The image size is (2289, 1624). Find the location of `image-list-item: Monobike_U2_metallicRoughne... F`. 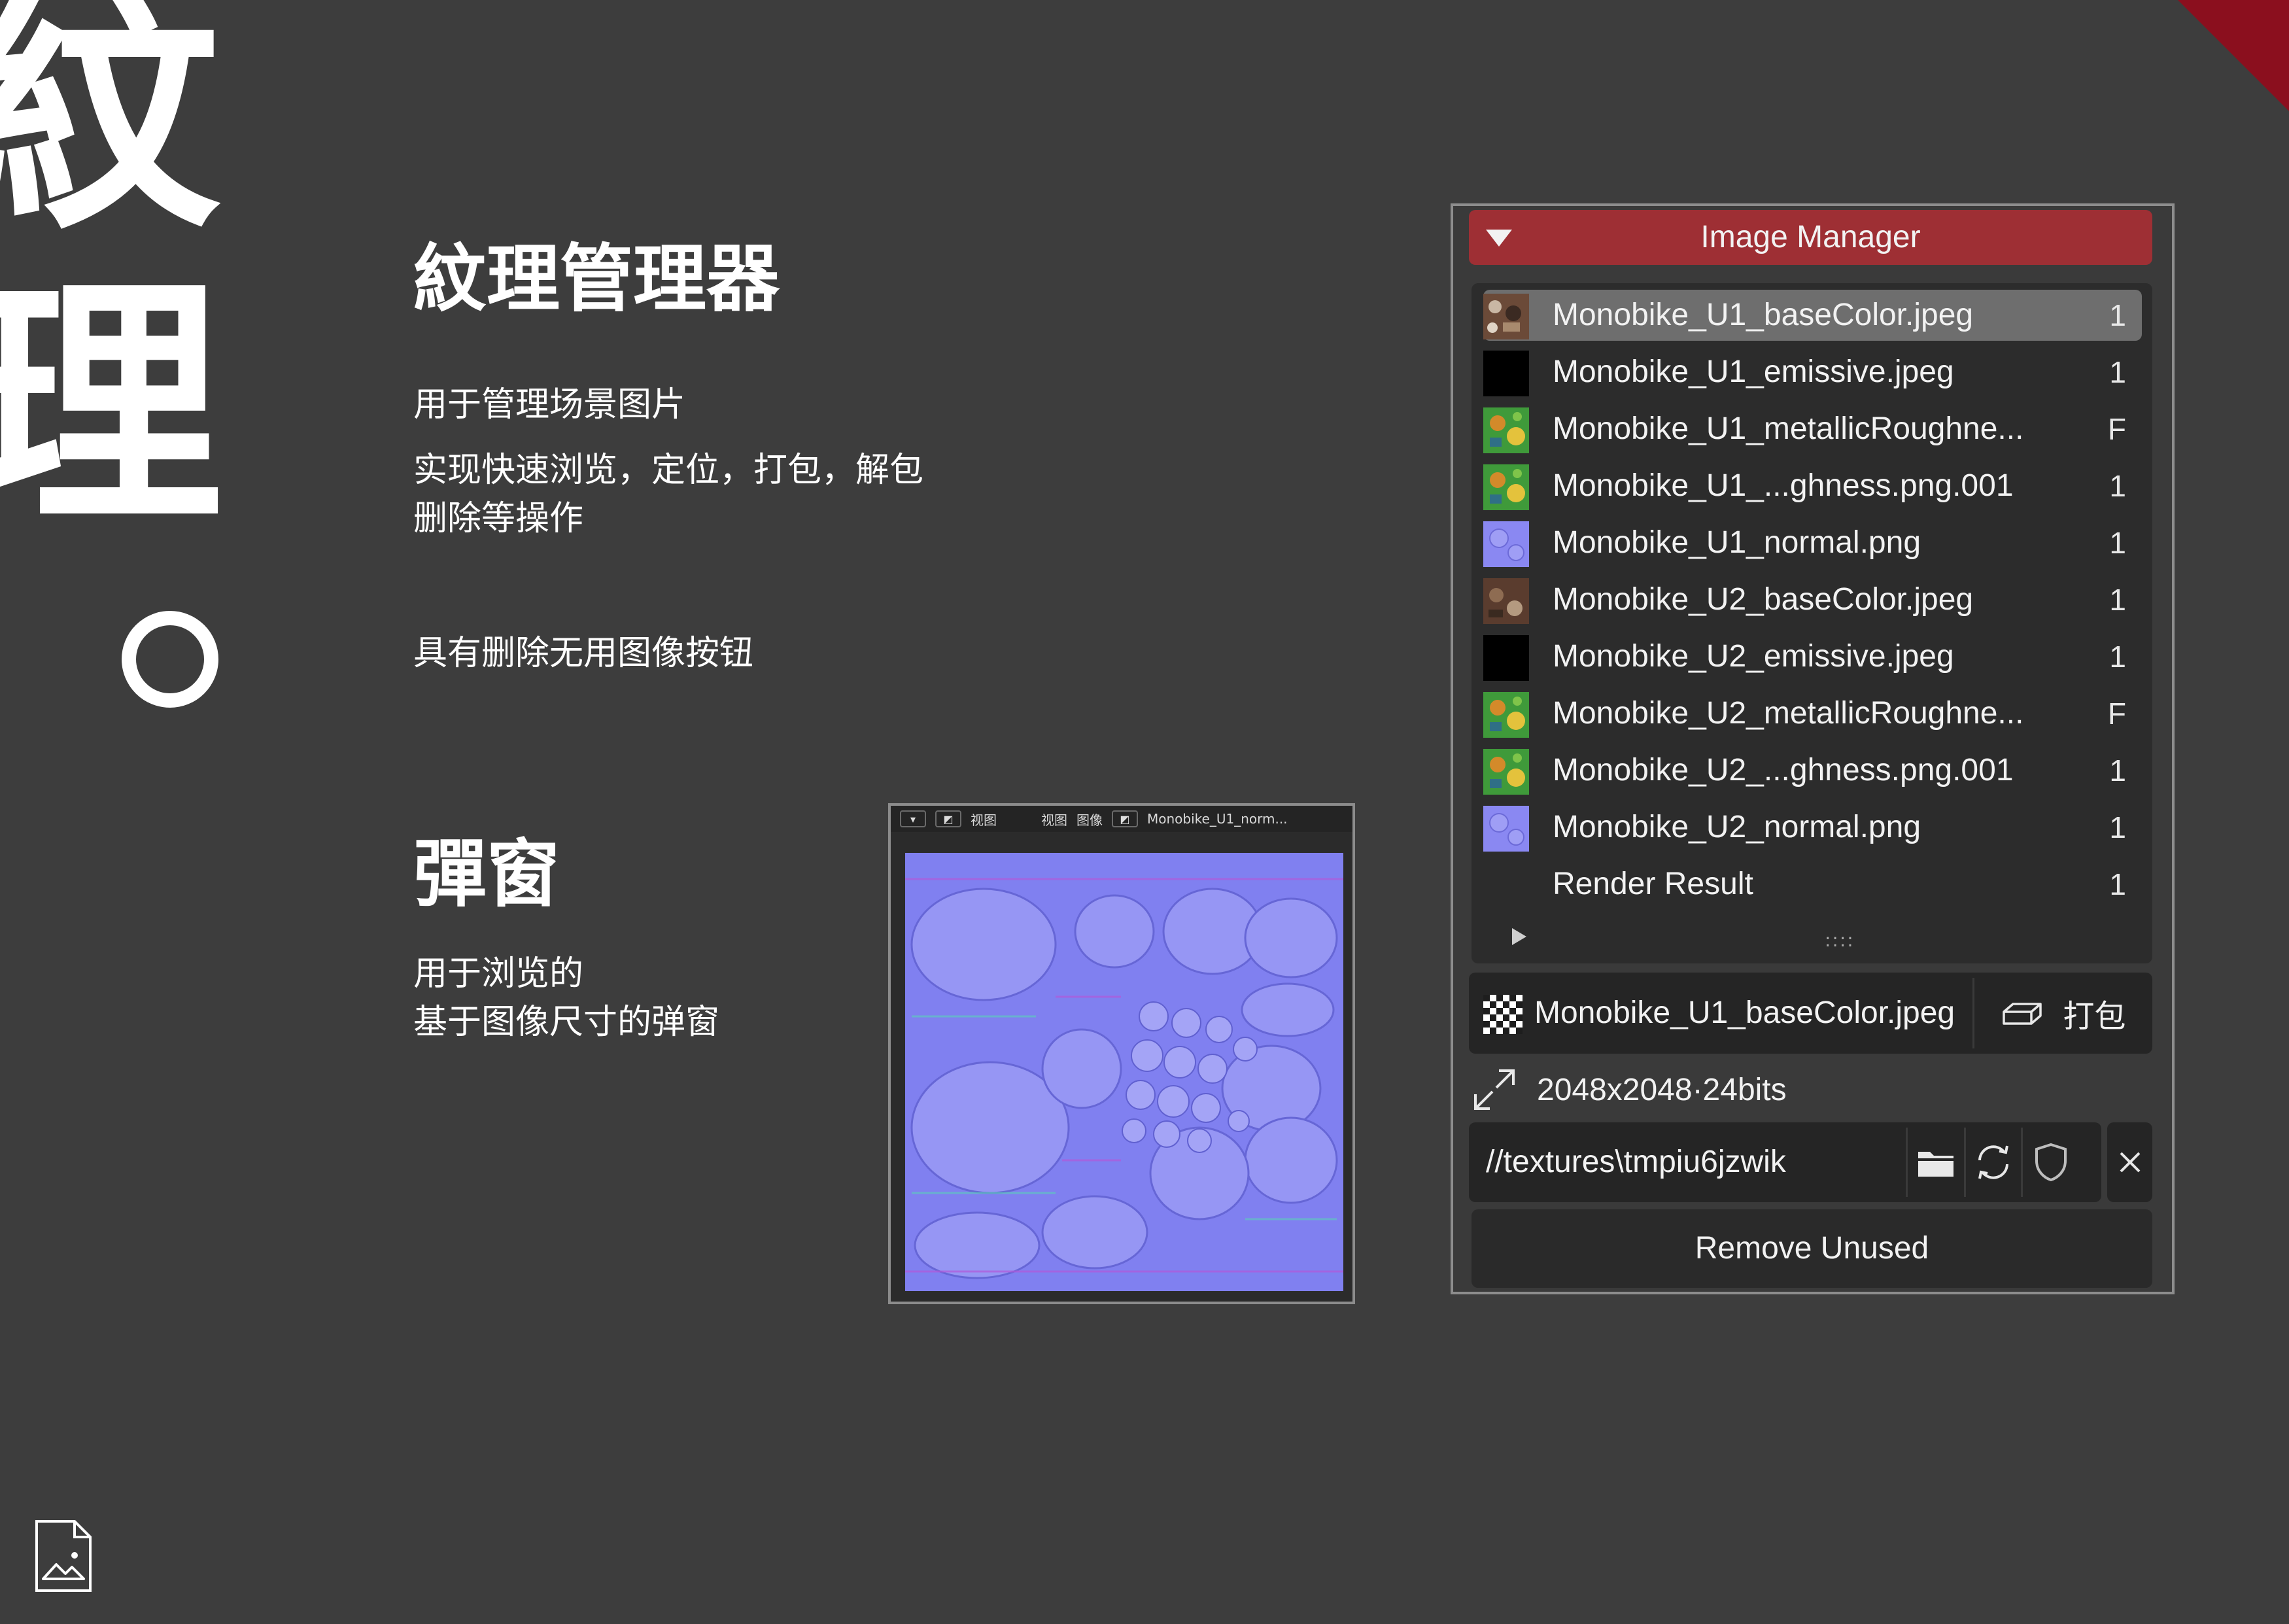

image-list-item: Monobike_U2_metallicRoughne... F is located at coordinates (1812, 713).